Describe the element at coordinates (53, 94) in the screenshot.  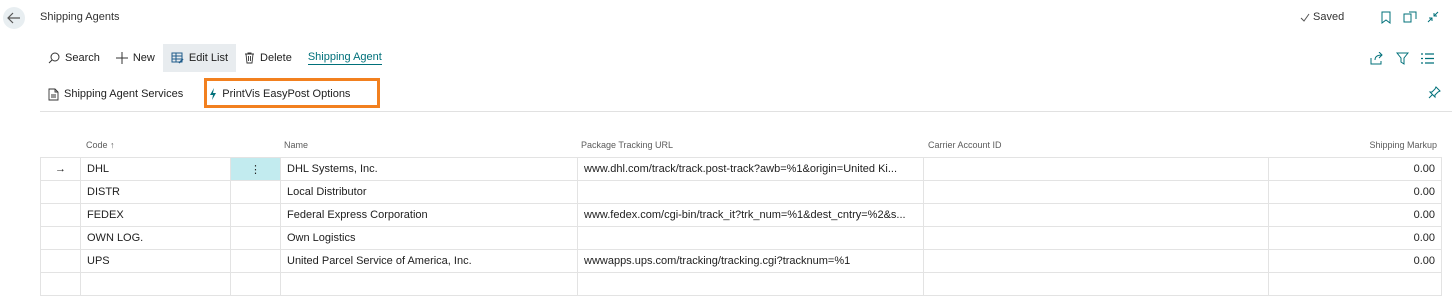
I see `document-icon` at that location.